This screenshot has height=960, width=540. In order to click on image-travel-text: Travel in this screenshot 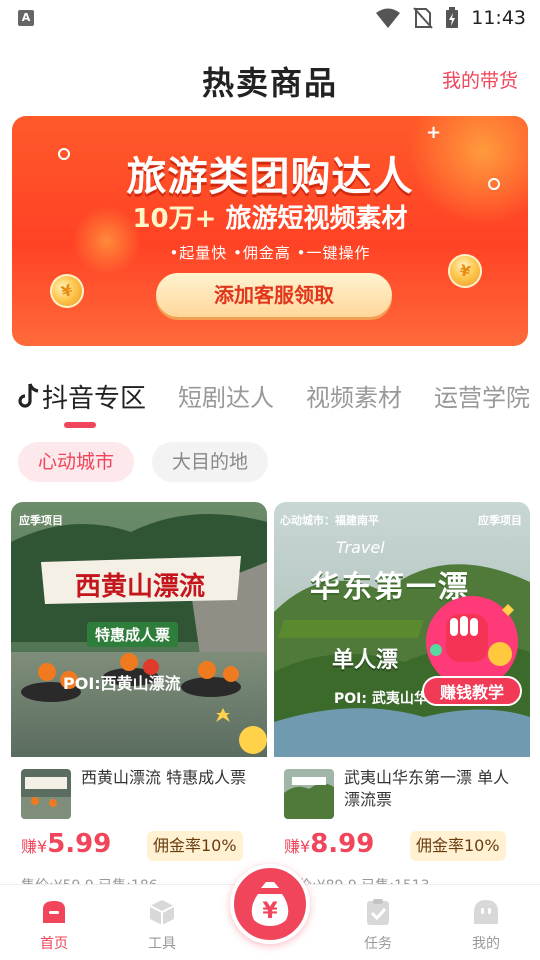, I will do `click(360, 547)`.